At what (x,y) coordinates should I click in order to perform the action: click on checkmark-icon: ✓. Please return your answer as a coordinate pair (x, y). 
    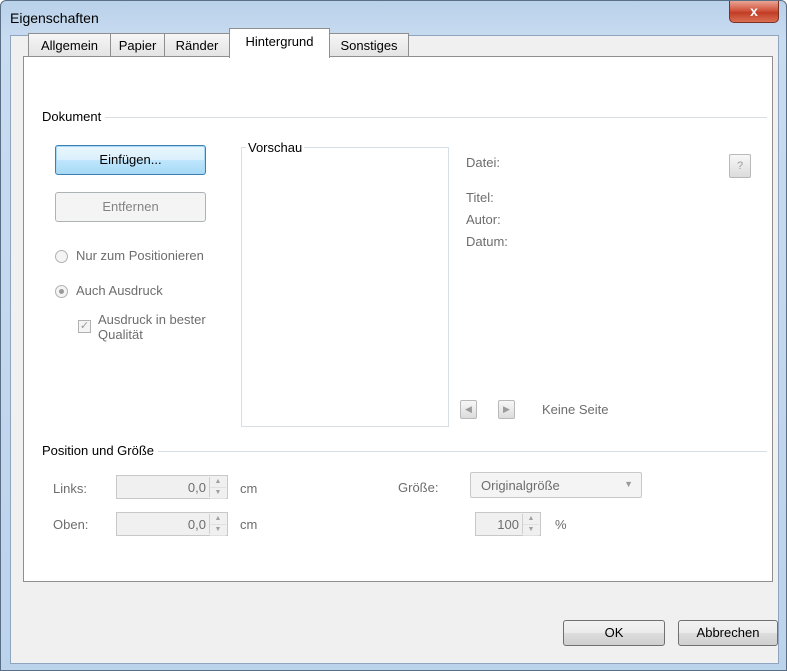
    Looking at the image, I should click on (84, 326).